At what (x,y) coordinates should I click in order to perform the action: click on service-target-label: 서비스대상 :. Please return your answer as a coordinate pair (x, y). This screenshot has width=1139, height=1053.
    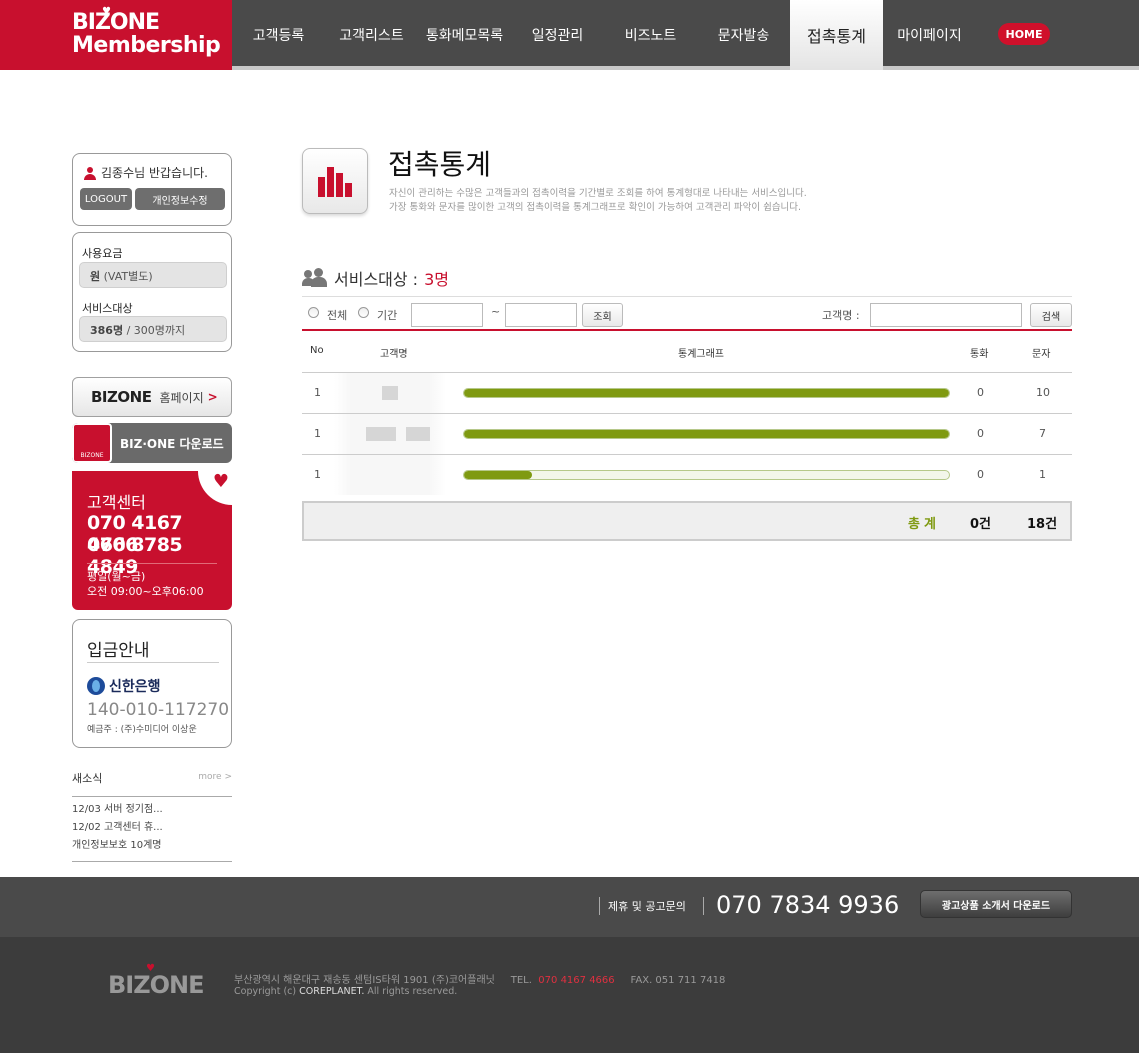
    Looking at the image, I should click on (376, 279).